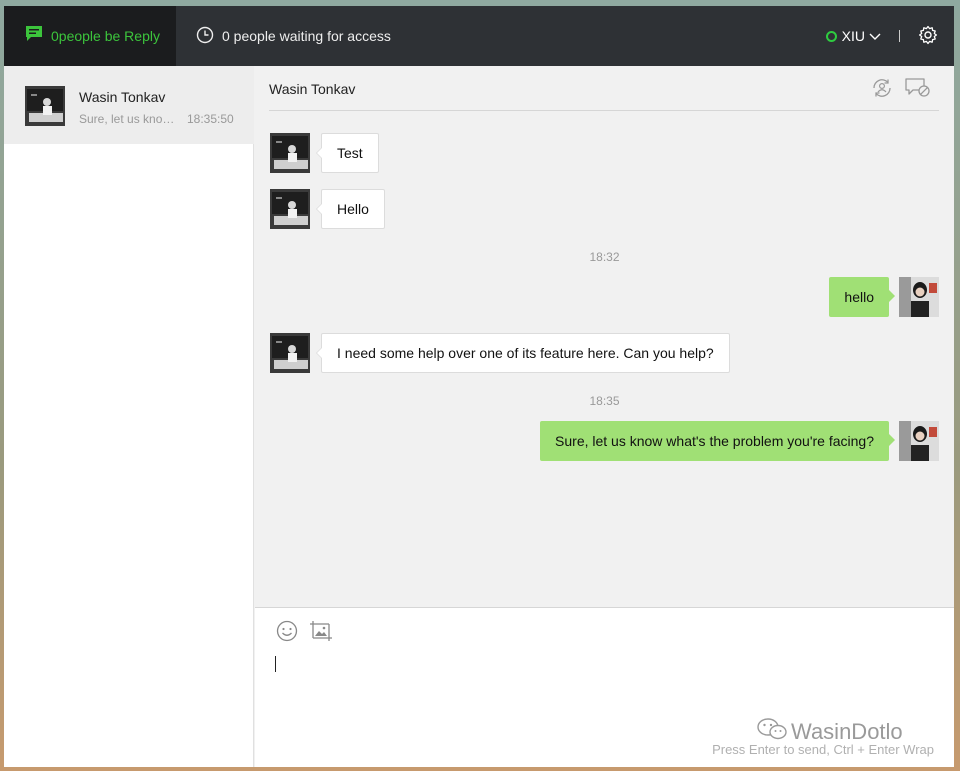 This screenshot has width=960, height=771. I want to click on outgoing-message: hello, so click(884, 297).